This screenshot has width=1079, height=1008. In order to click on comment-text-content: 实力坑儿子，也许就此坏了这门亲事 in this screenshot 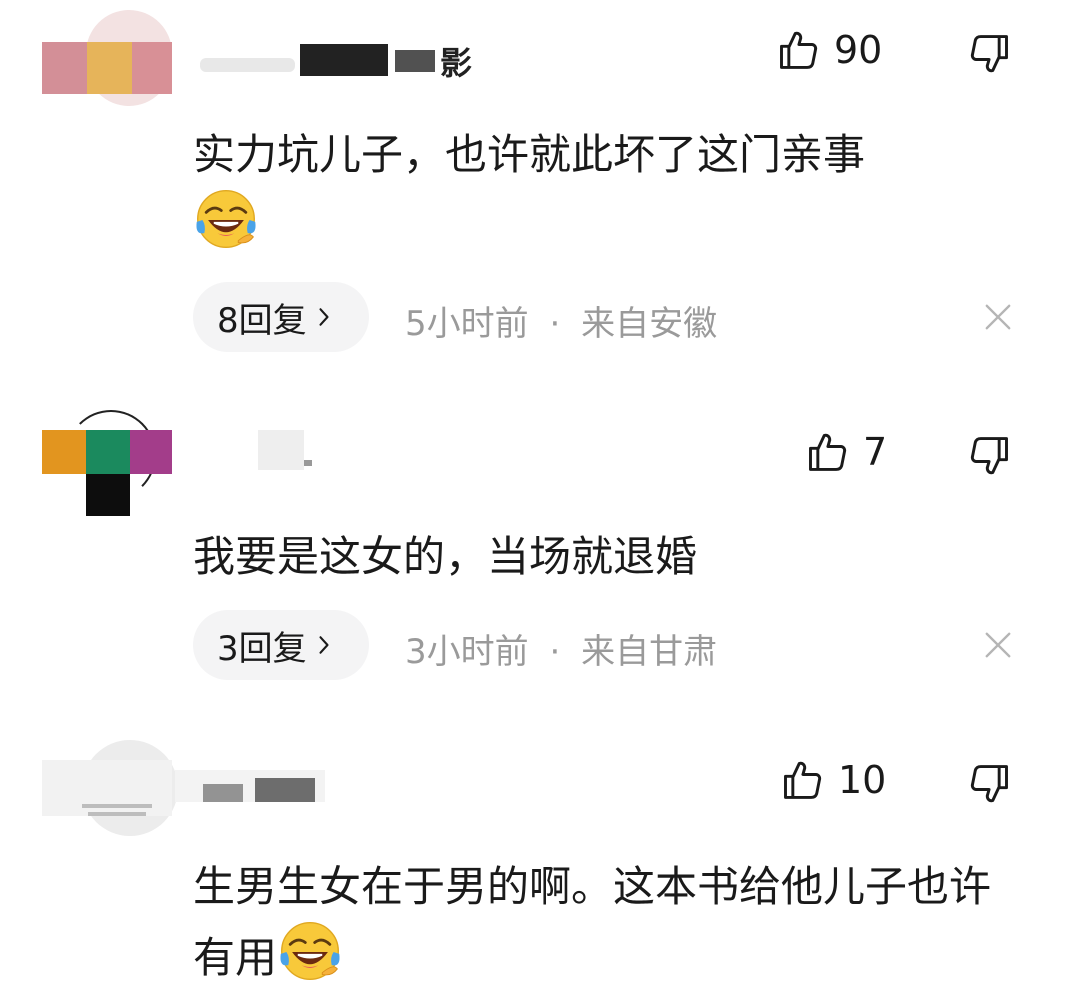, I will do `click(529, 154)`.